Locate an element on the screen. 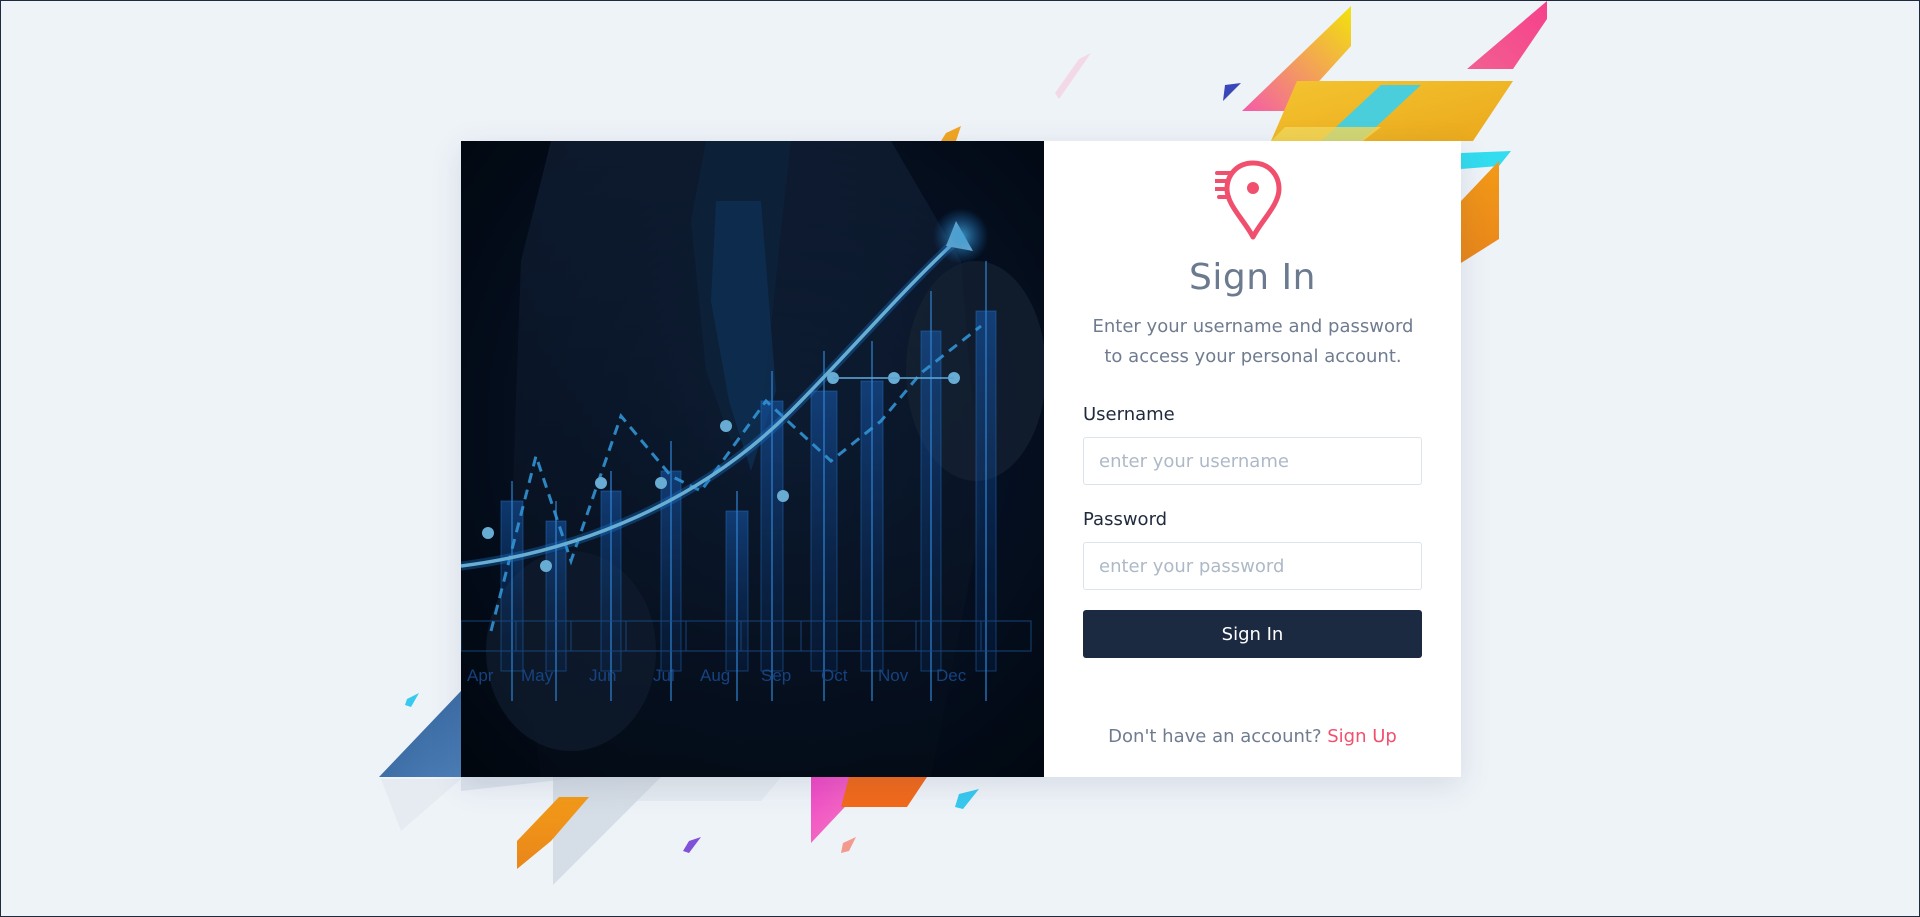 This screenshot has height=917, width=1920. signup-prompt-row: Don't have an account? Sign Up is located at coordinates (1252, 736).